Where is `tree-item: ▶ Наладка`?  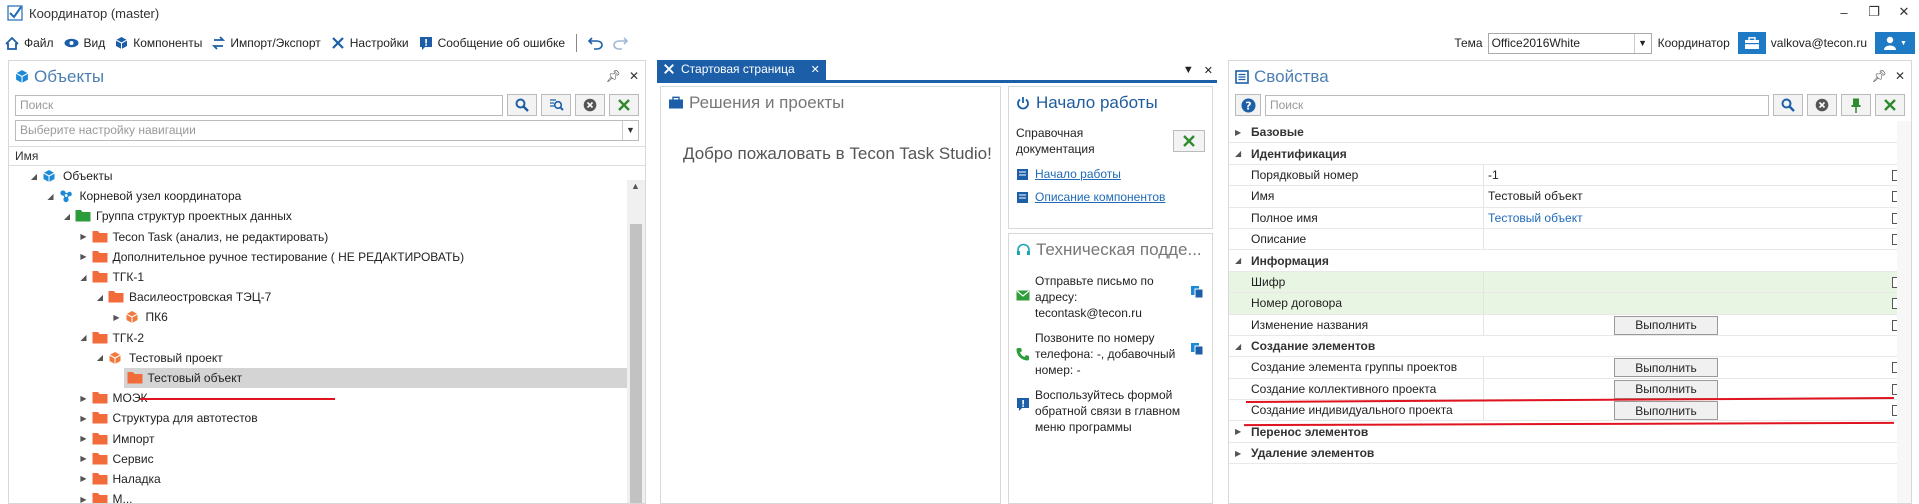 tree-item: ▶ Наладка is located at coordinates (319, 479).